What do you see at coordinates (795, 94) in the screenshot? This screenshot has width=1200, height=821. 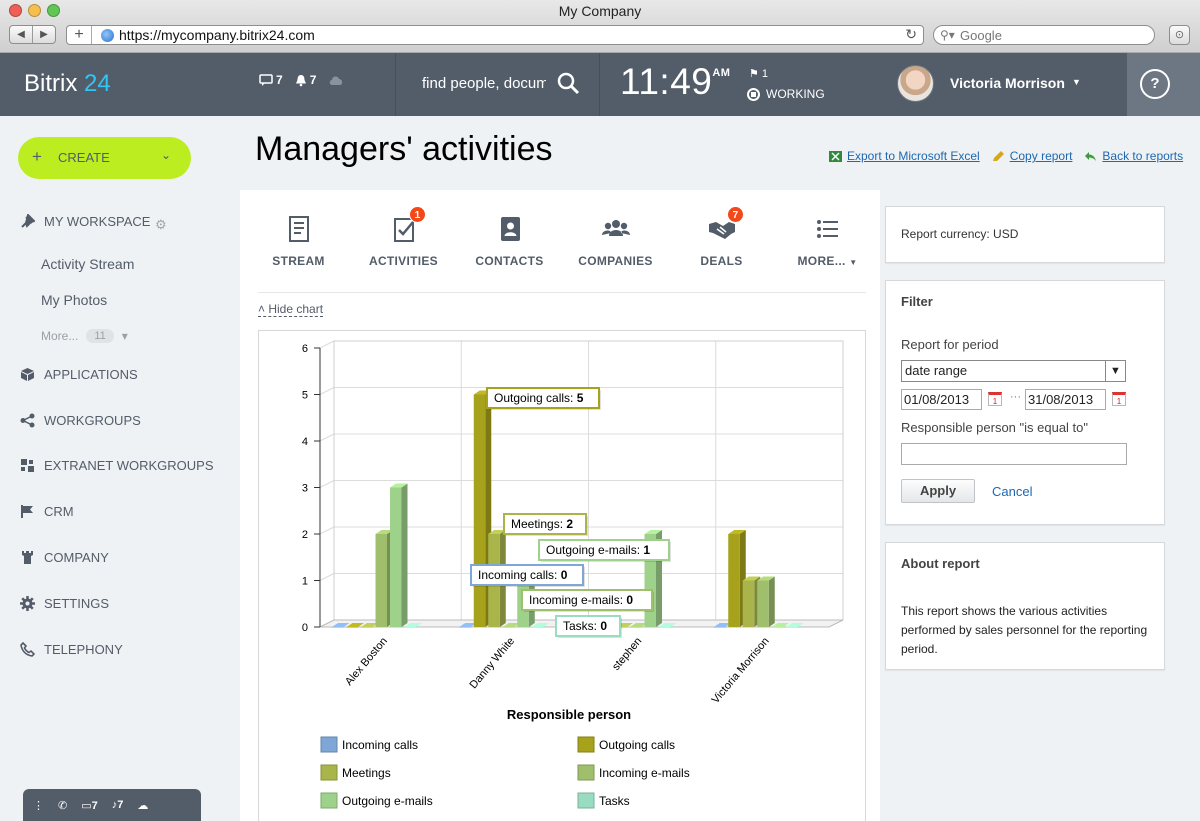 I see `work-status-label: WORKING` at bounding box center [795, 94].